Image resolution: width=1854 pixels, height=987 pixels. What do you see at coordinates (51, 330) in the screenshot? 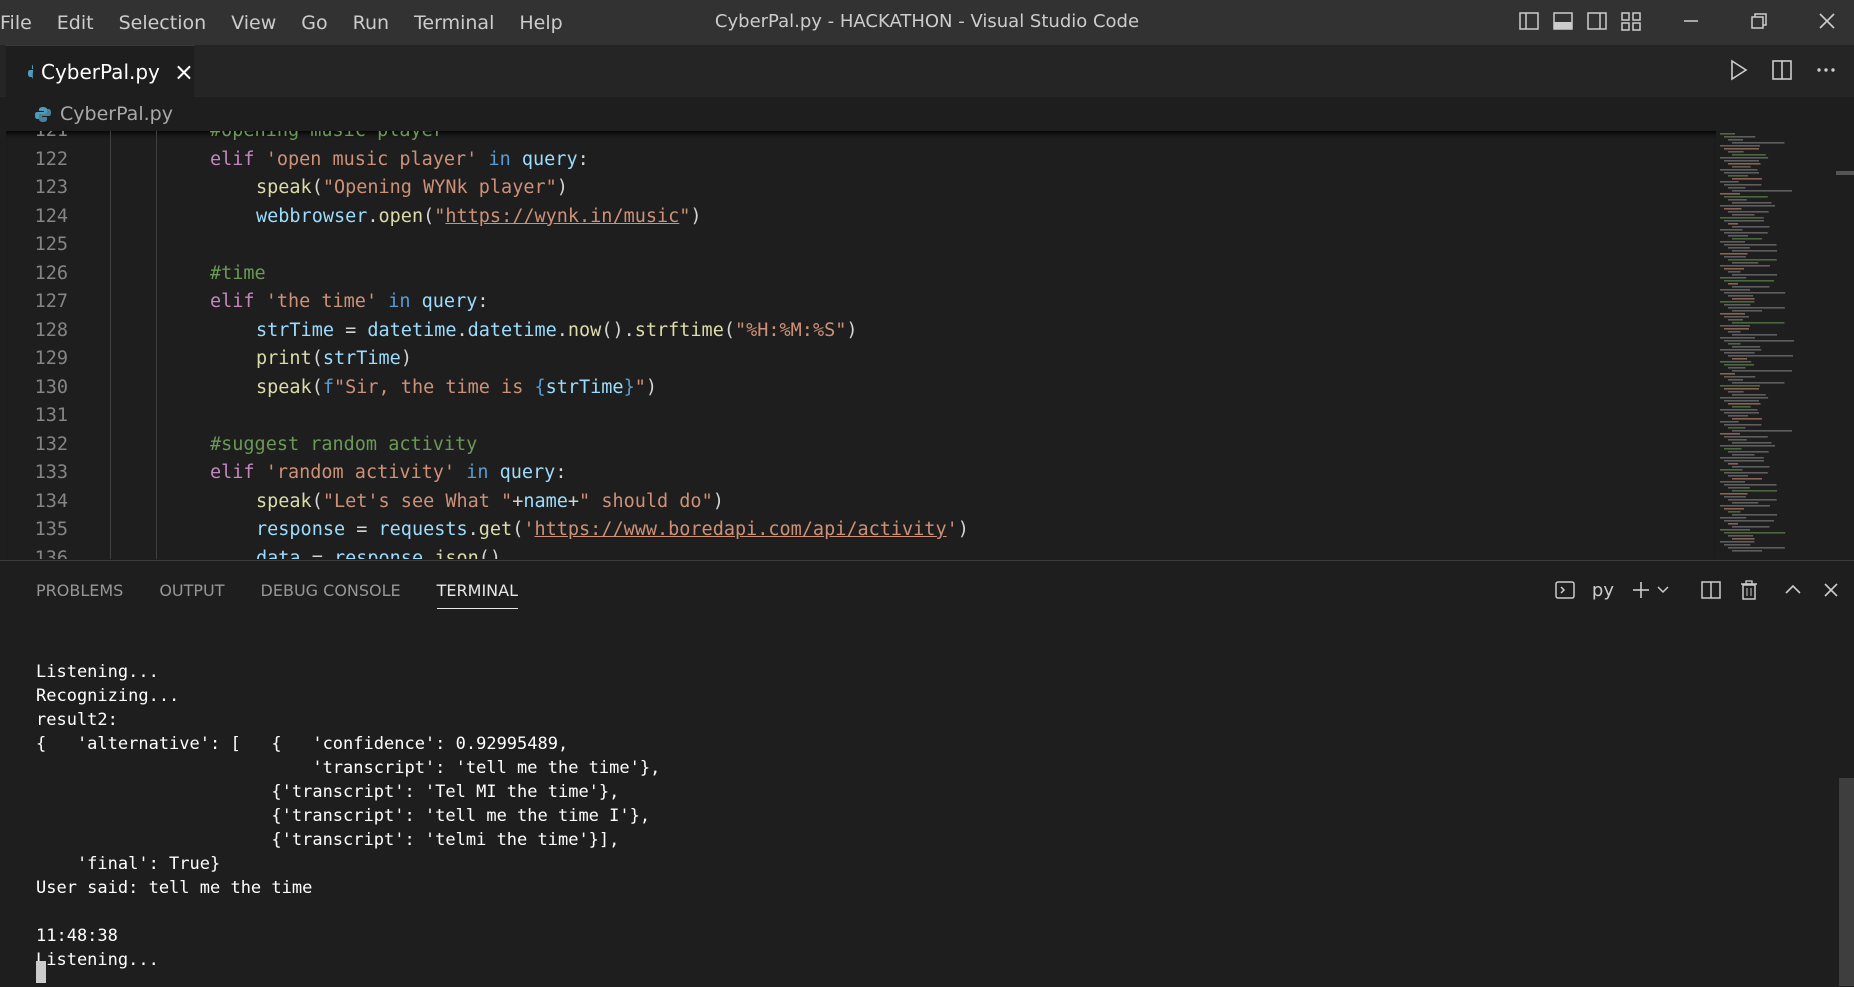
I see `line-number: 128` at bounding box center [51, 330].